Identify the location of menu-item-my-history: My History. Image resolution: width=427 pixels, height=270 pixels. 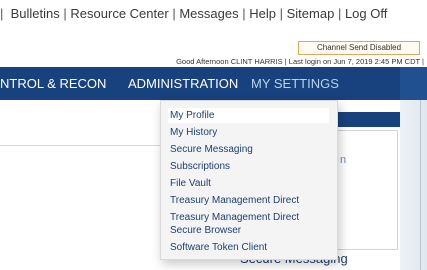
(248, 132).